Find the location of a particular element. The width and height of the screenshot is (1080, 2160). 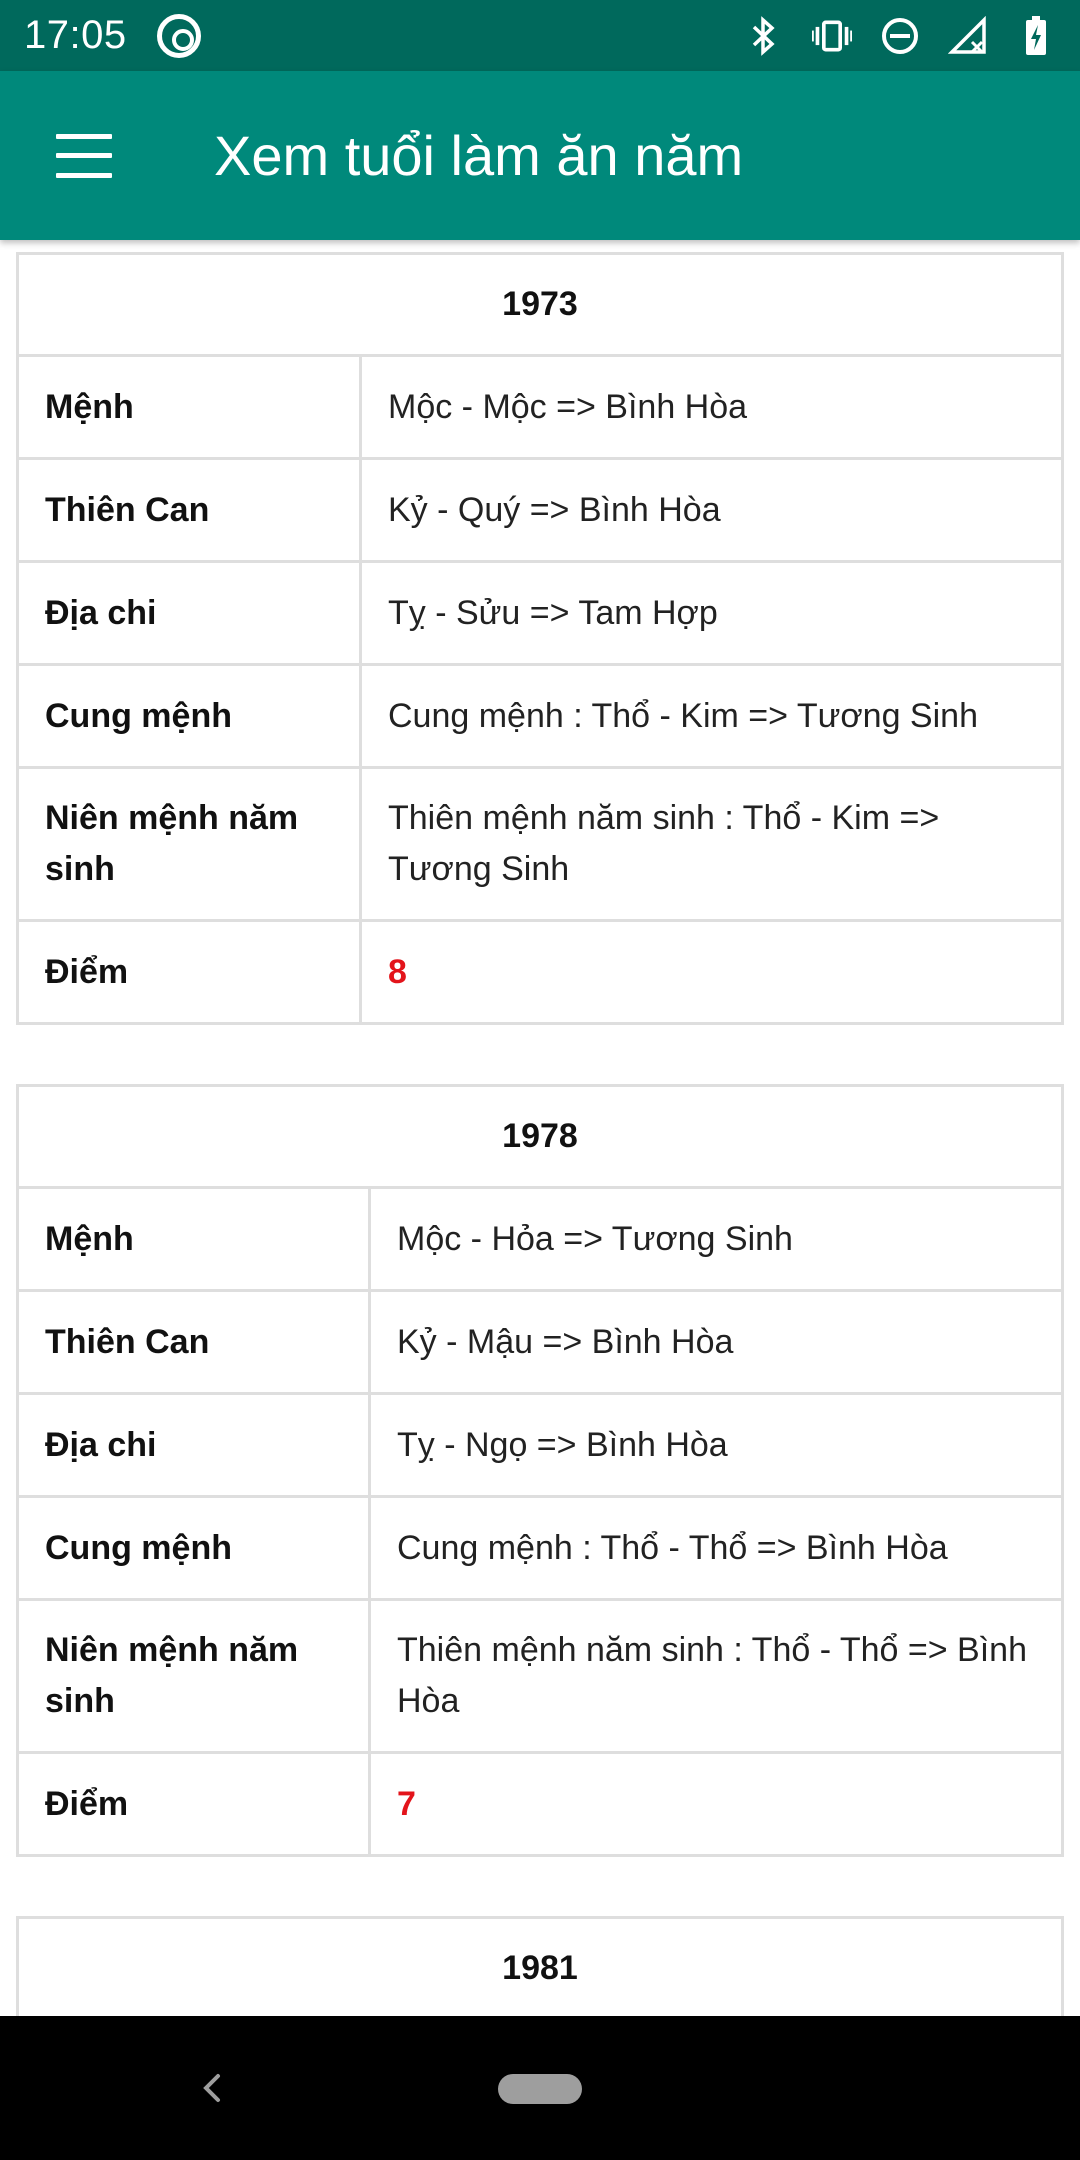

table-row: Thiên Can Kỷ - Mậu => Bình Hòa is located at coordinates (540, 1343).